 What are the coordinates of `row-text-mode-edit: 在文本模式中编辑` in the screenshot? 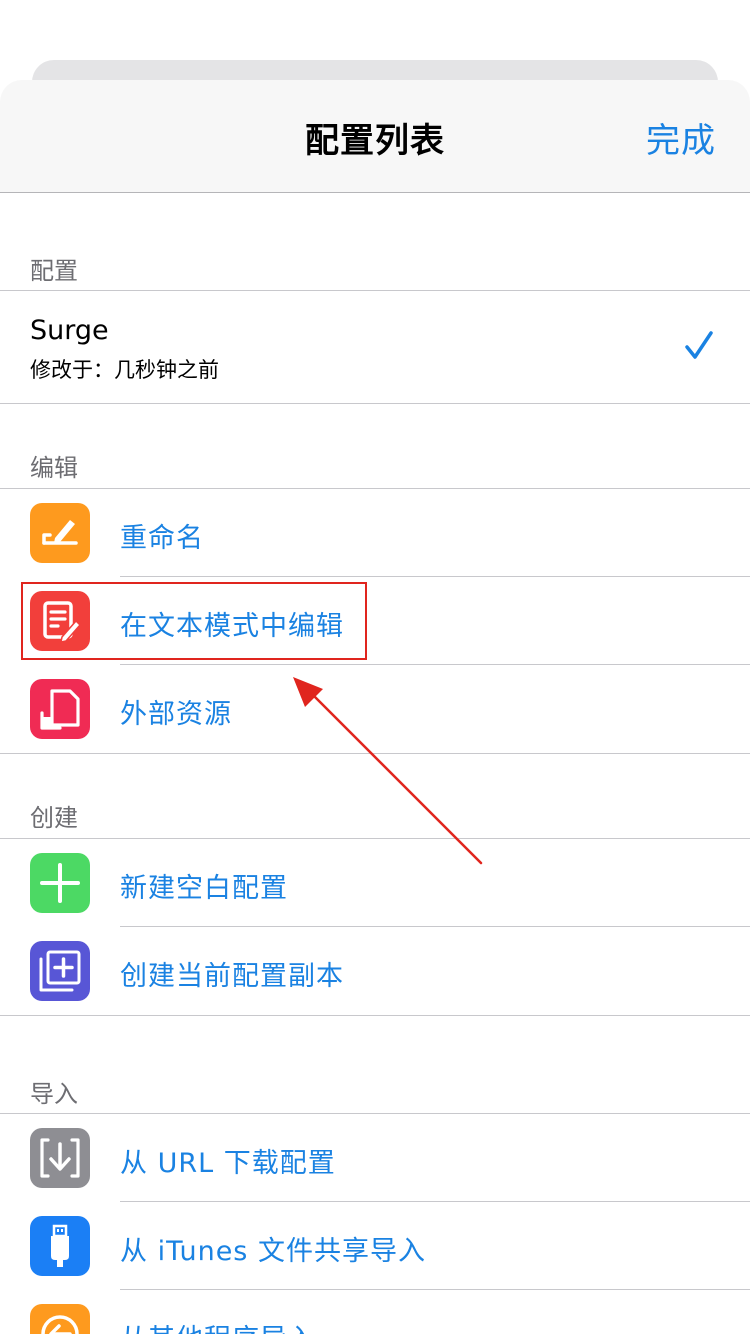 It's located at (375, 621).